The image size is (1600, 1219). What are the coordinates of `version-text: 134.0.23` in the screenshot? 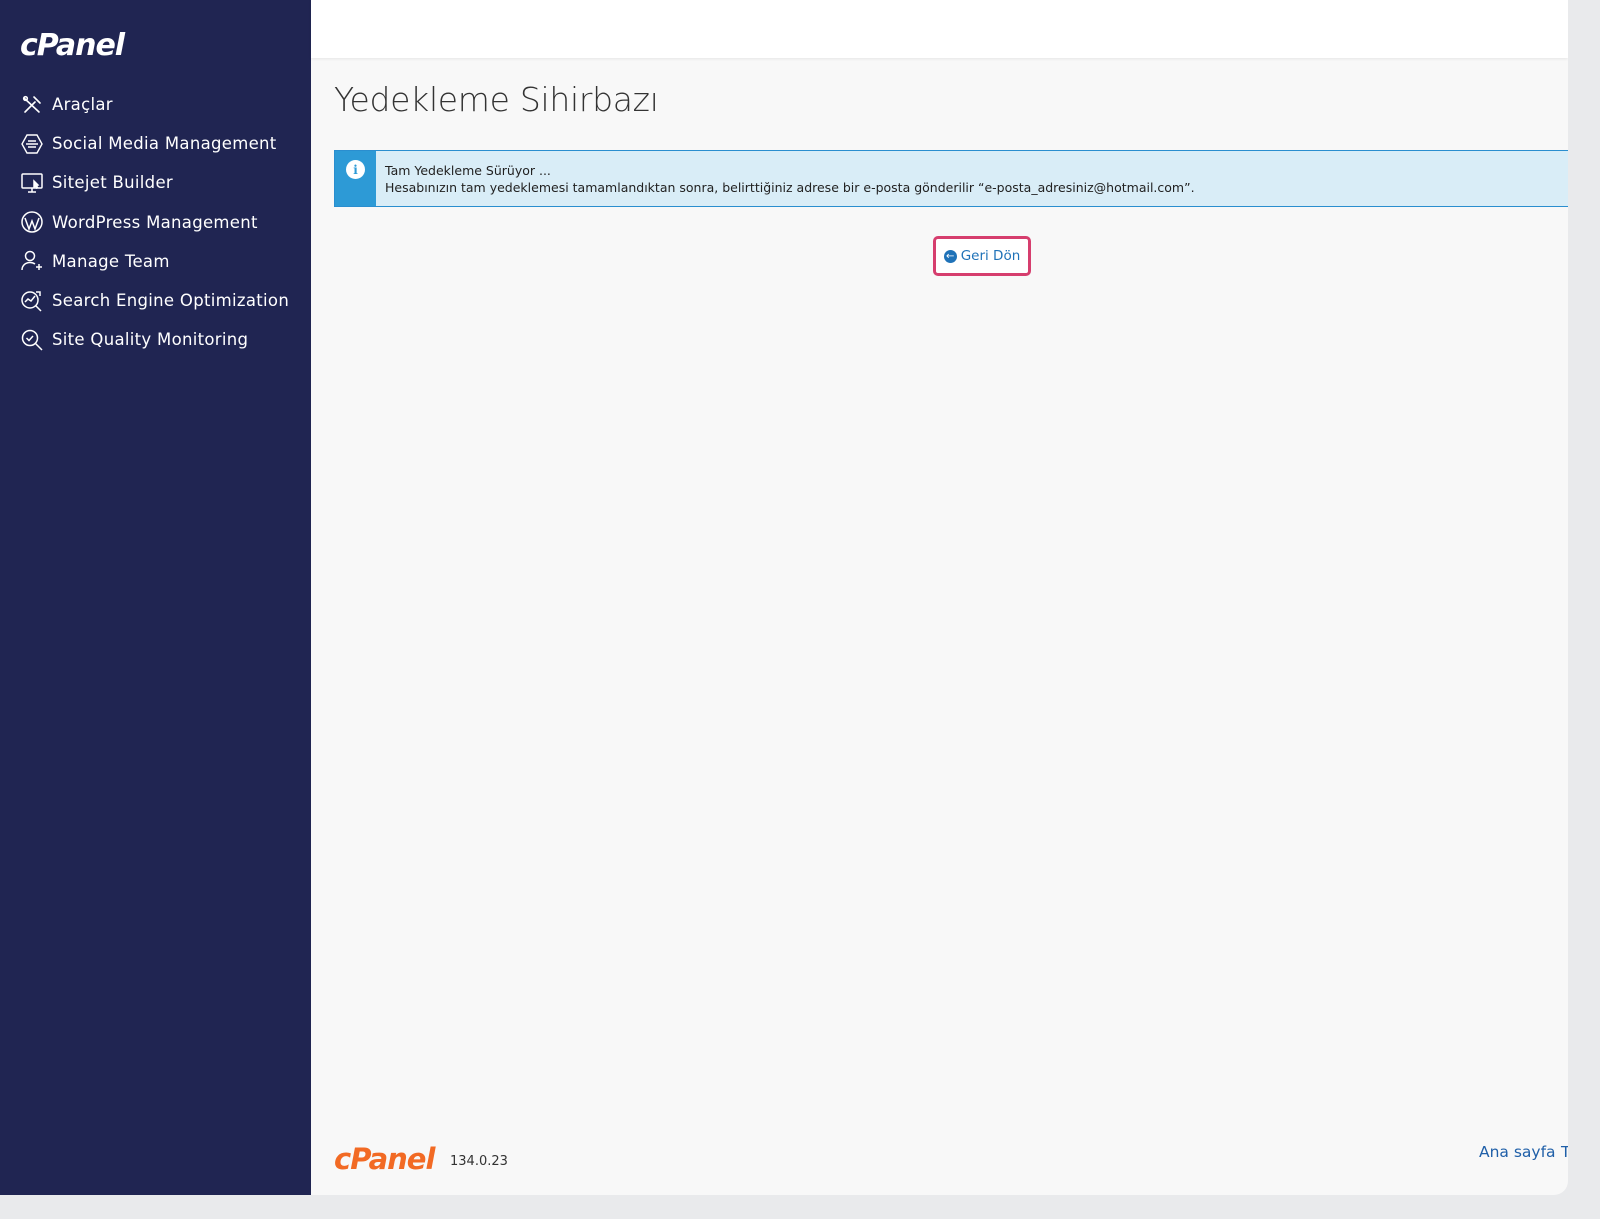 It's located at (479, 1161).